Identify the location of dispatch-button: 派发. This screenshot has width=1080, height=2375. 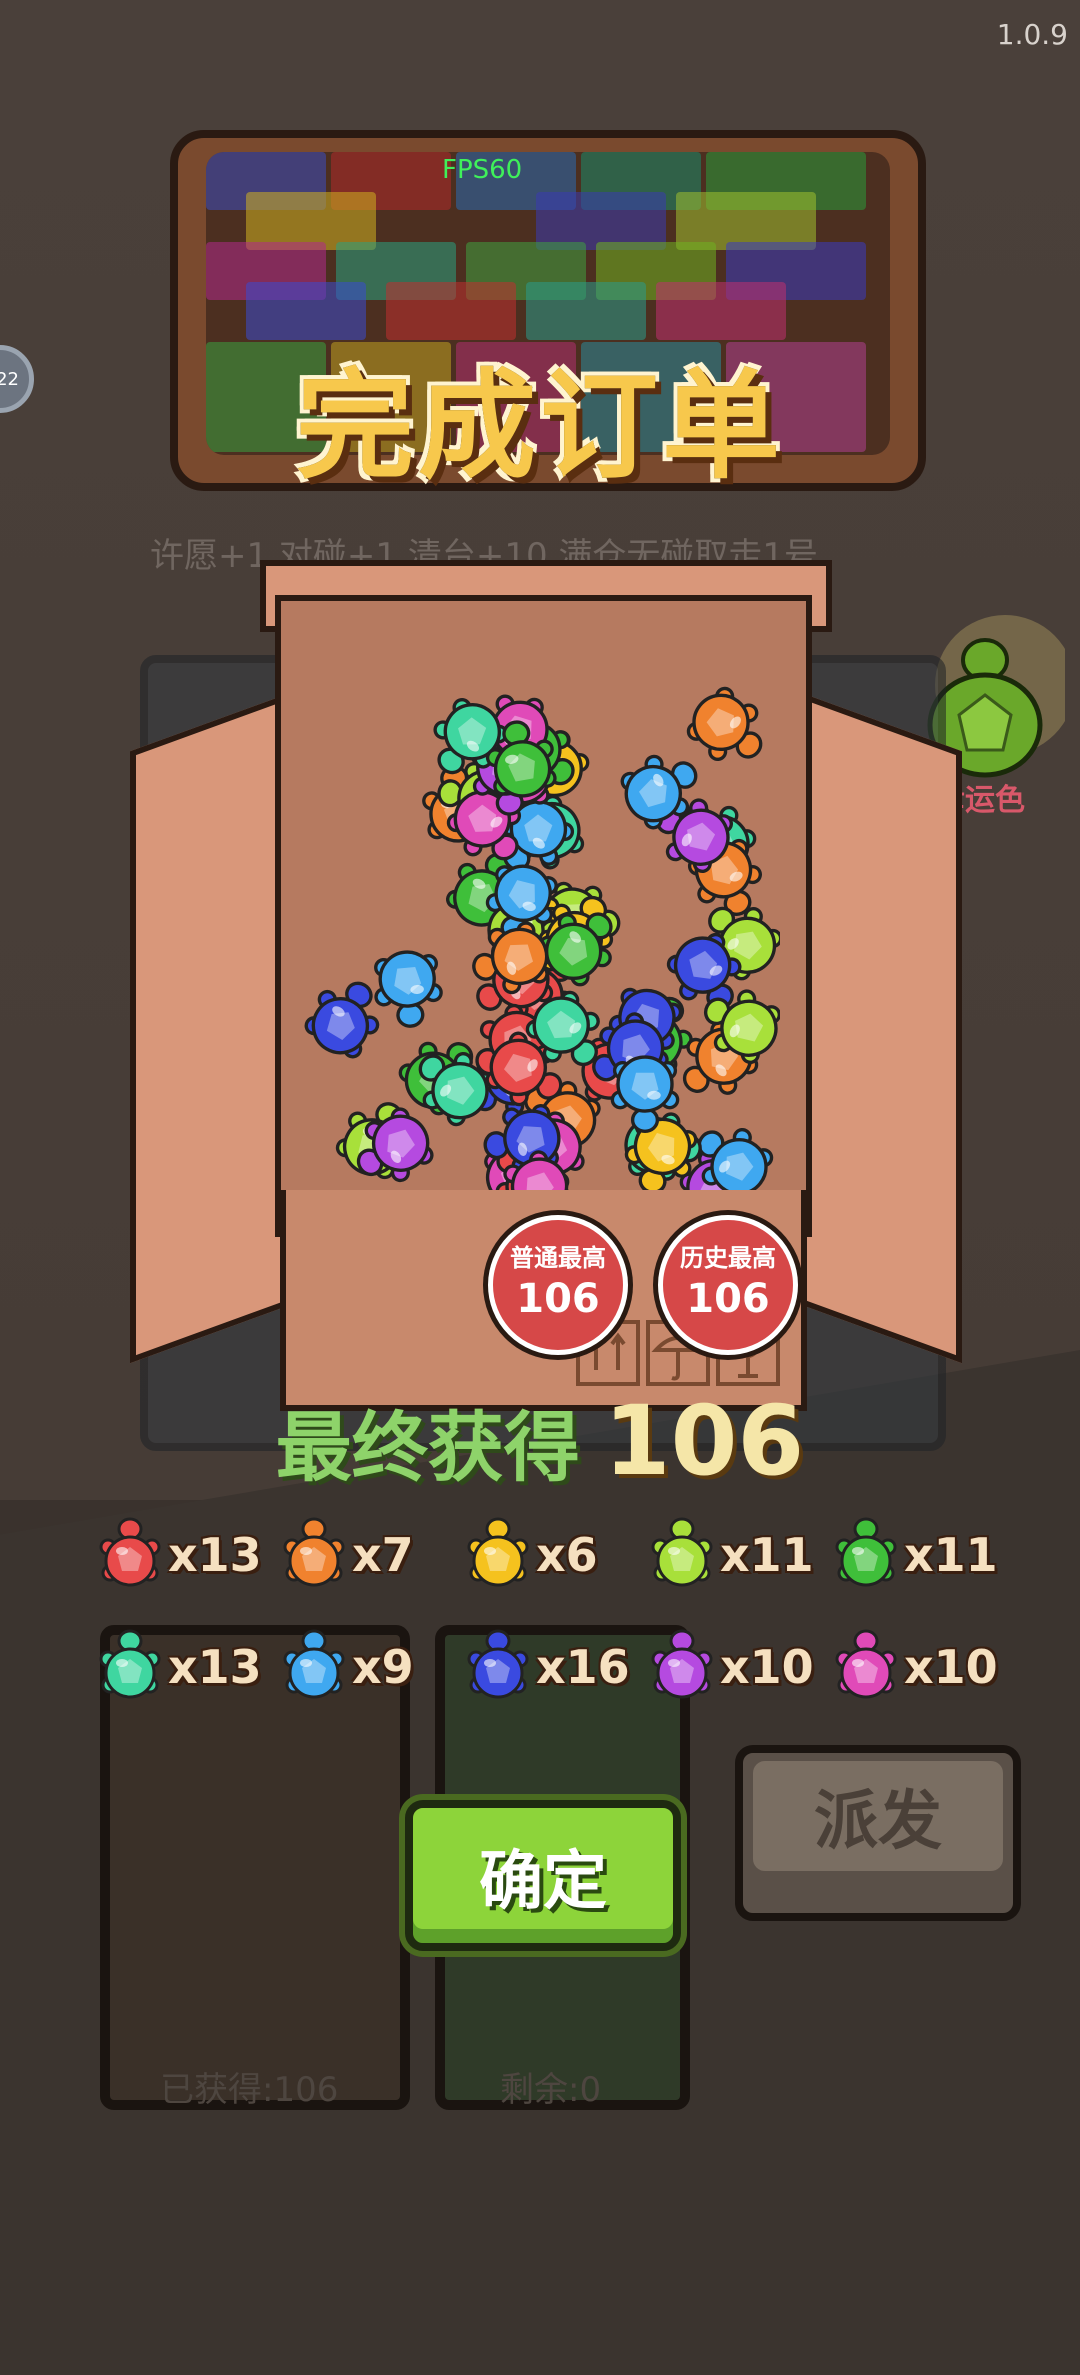
(878, 1833).